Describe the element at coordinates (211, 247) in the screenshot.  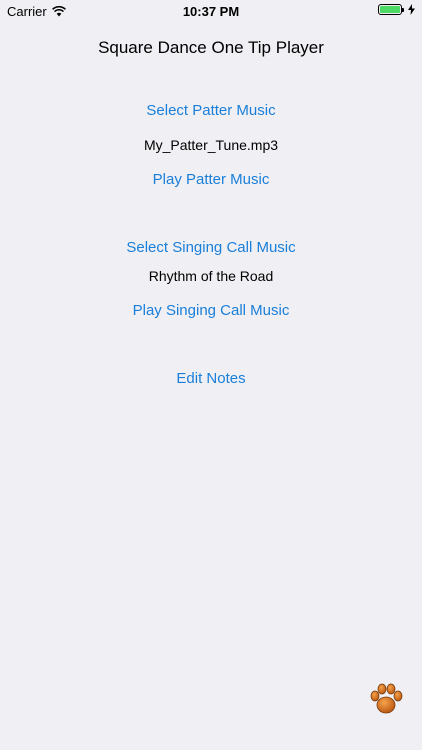
I see `select-singing-call-music-button: Select Singing Call Music` at that location.